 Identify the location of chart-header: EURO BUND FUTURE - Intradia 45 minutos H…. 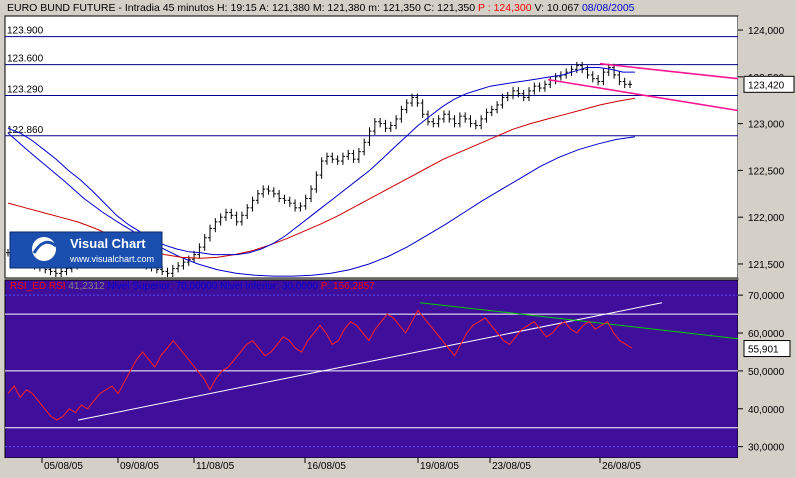
(321, 8).